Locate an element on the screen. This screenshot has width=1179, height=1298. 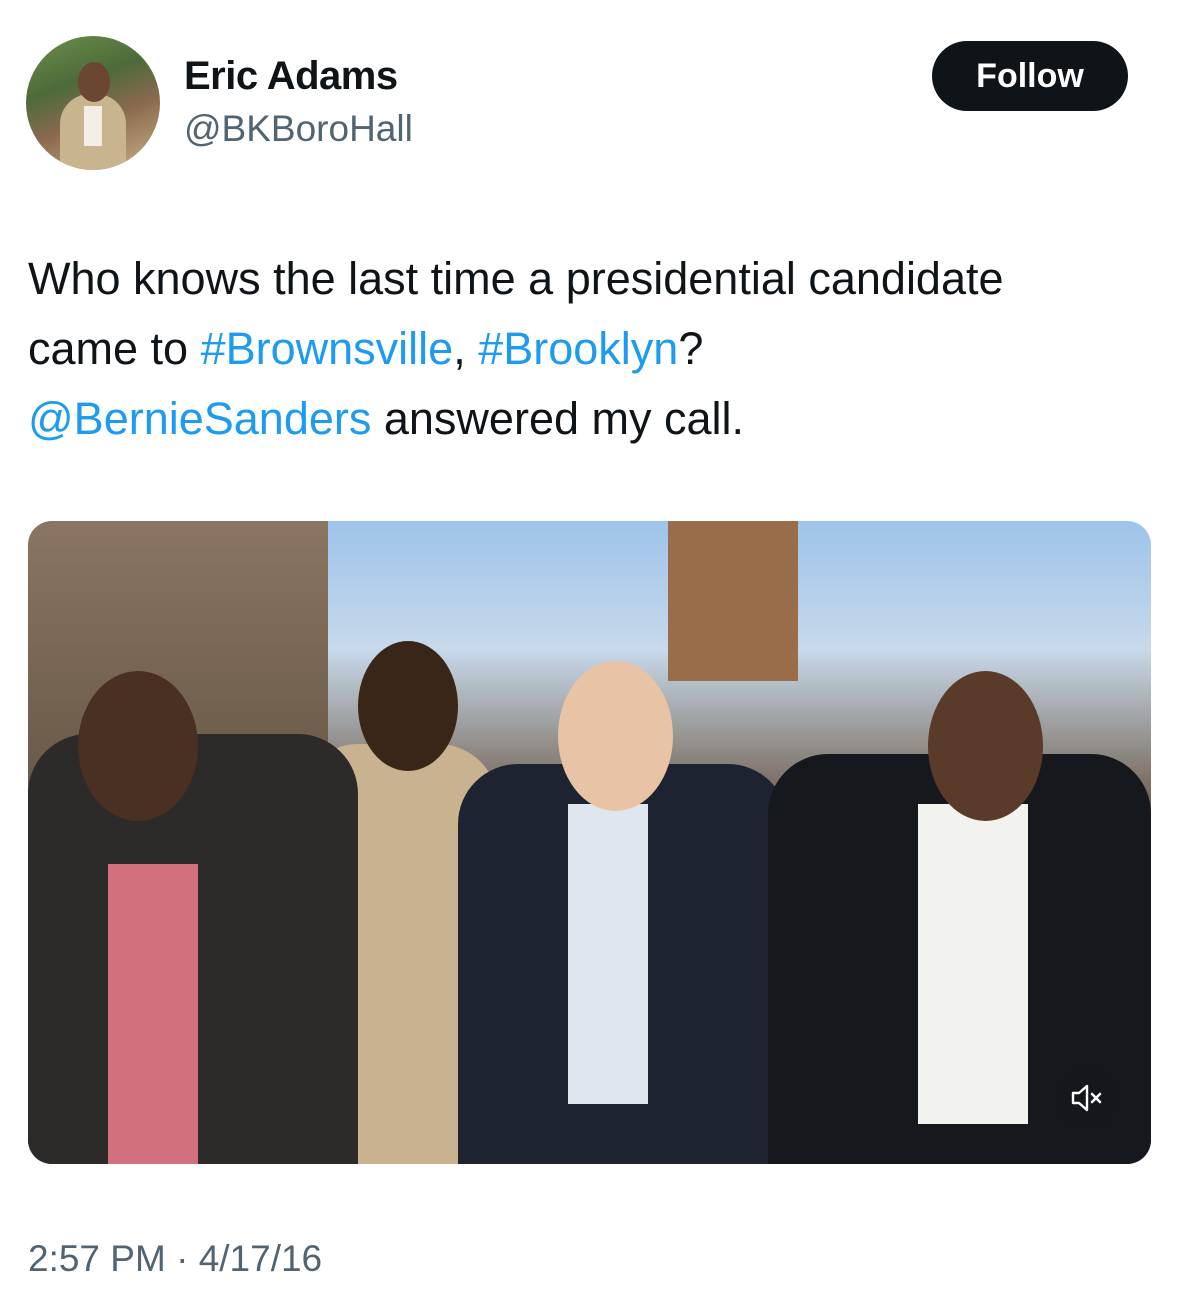
tweet-date: 4/17/16 is located at coordinates (260, 1258).